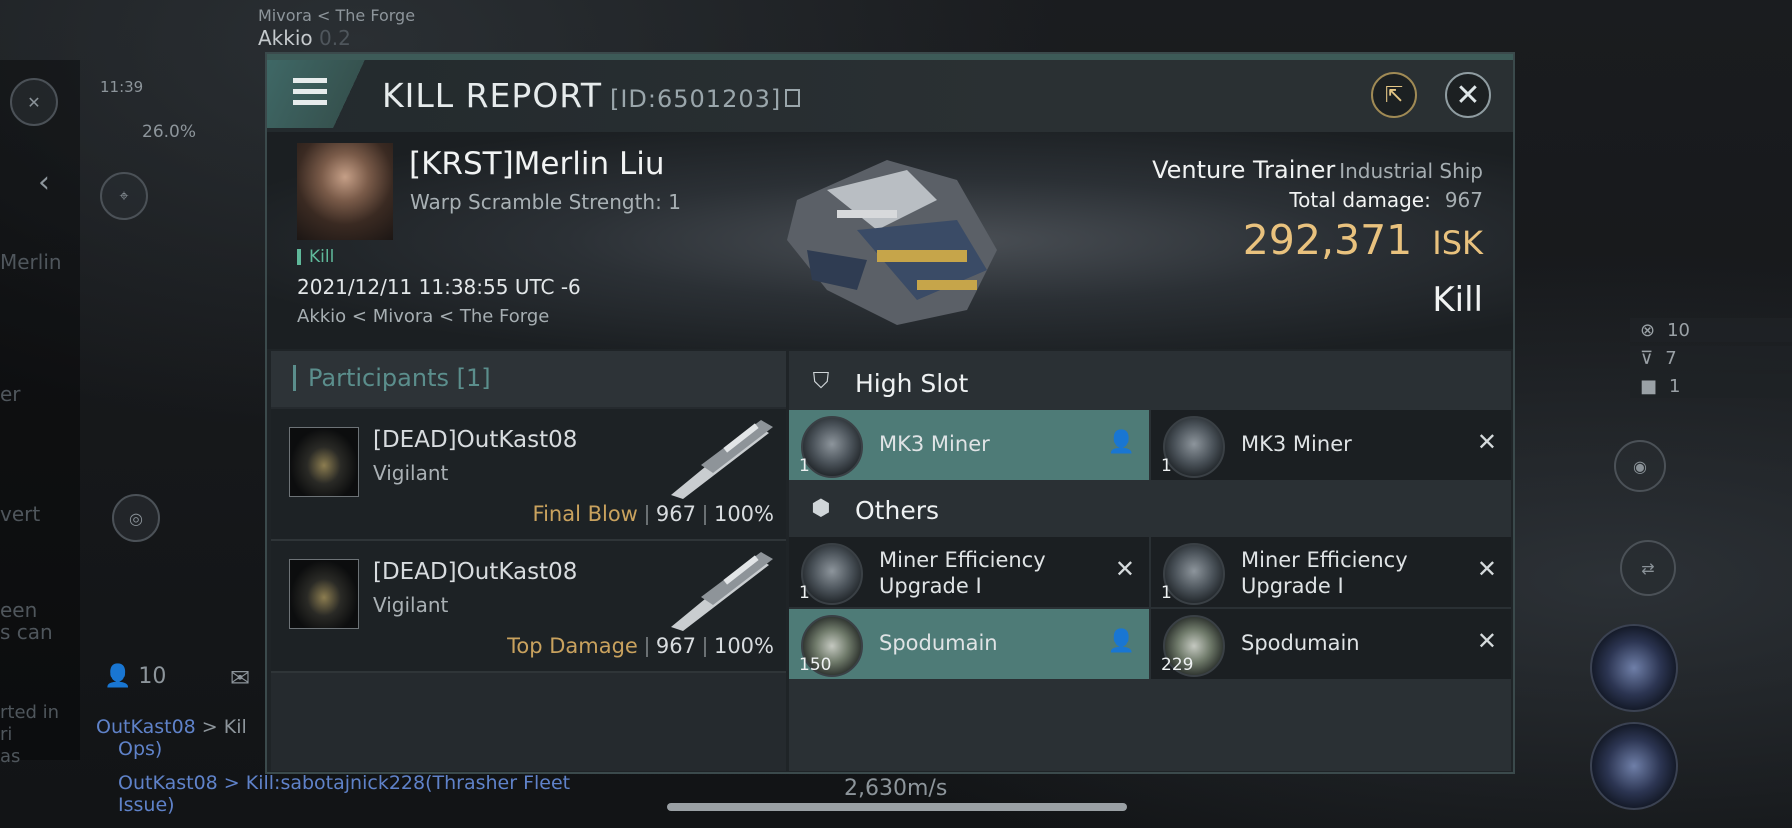  Describe the element at coordinates (537, 164) in the screenshot. I see `victim-name: [KRST]Merlin Liu` at that location.